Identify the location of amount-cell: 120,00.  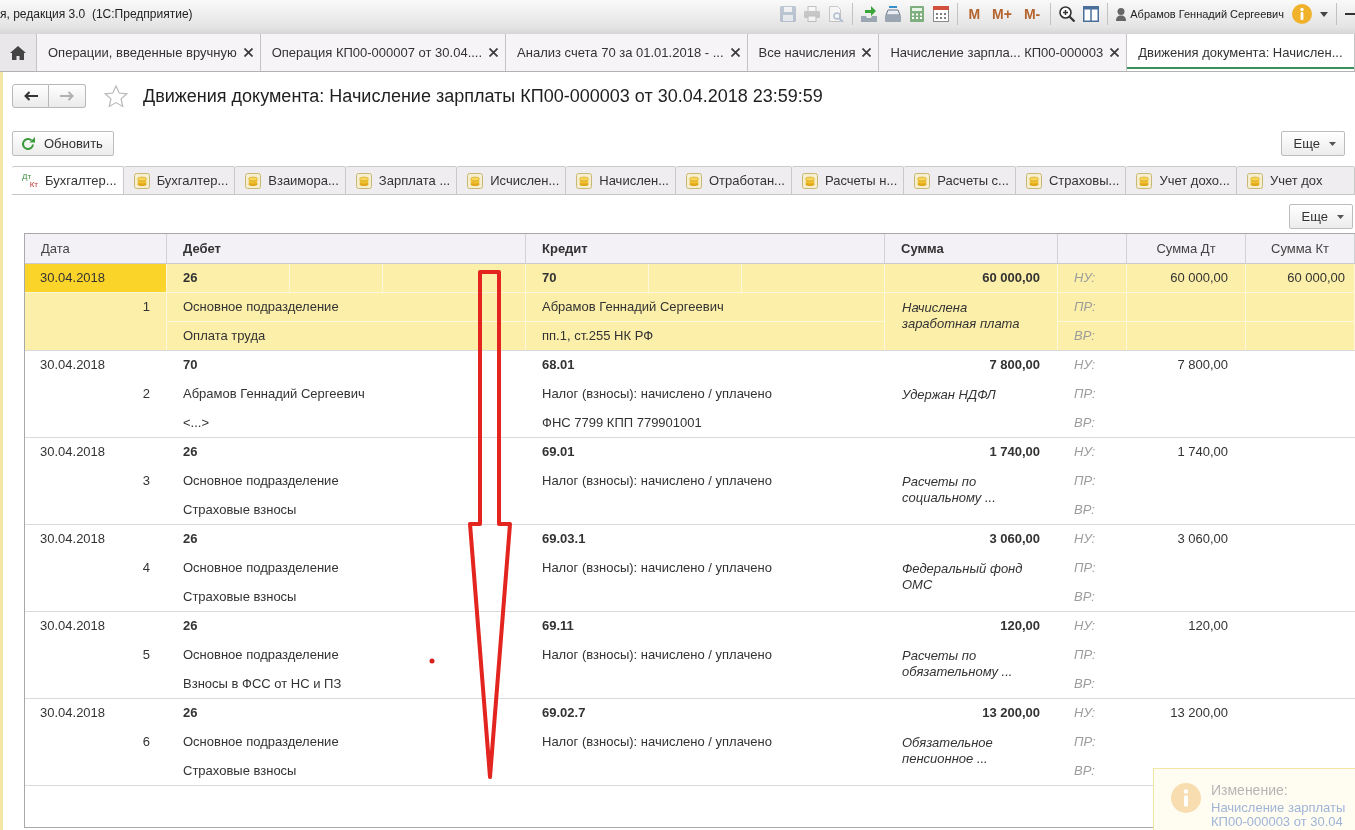
(971, 626).